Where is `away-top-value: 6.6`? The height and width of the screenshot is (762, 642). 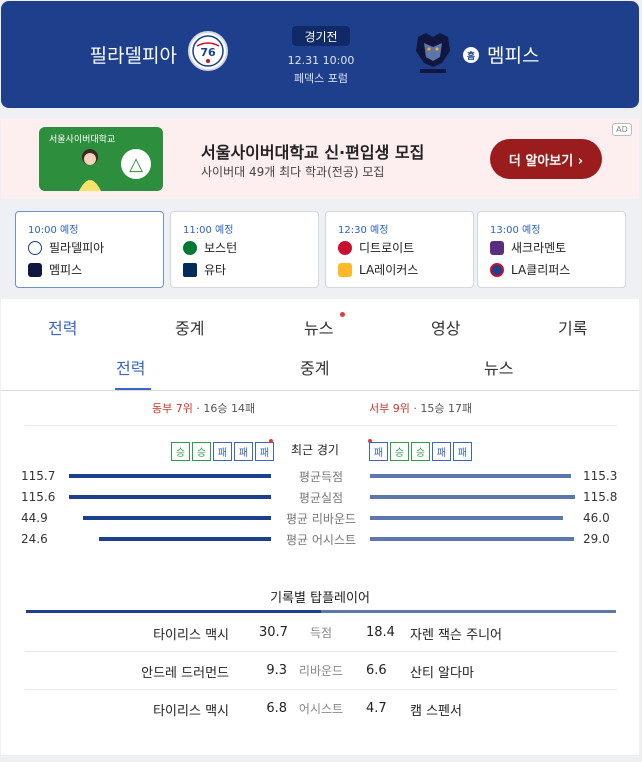 away-top-value: 6.6 is located at coordinates (376, 670).